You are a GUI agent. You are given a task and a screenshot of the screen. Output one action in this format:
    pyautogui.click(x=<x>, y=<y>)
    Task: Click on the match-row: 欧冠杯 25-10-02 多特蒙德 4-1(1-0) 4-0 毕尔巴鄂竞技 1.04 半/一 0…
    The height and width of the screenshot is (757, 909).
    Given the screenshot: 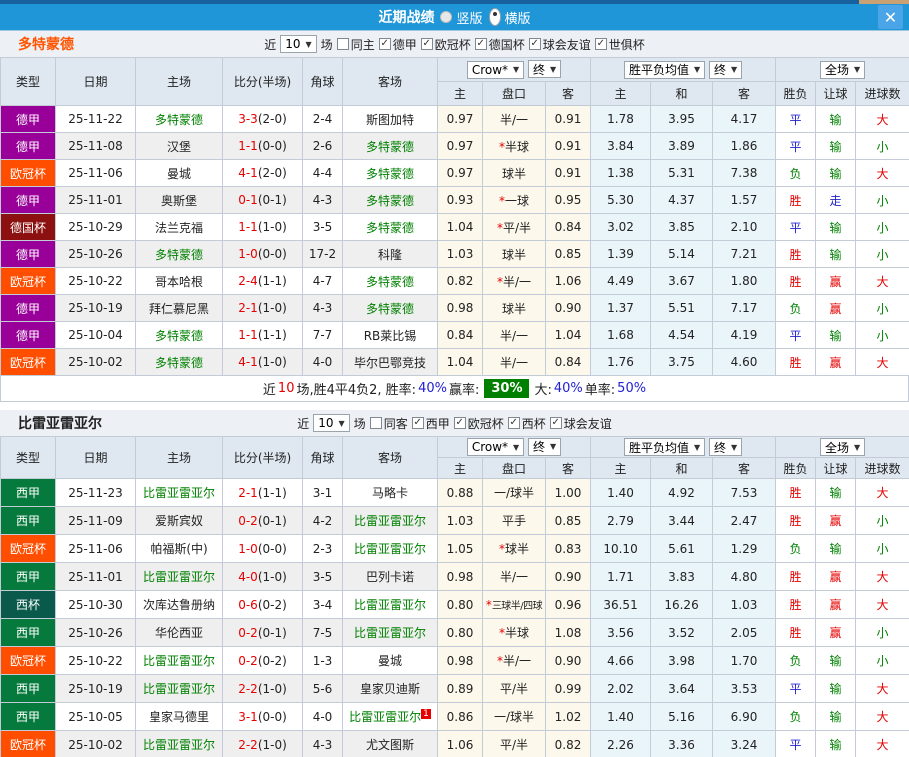 What is the action you would take?
    pyautogui.click(x=454, y=362)
    